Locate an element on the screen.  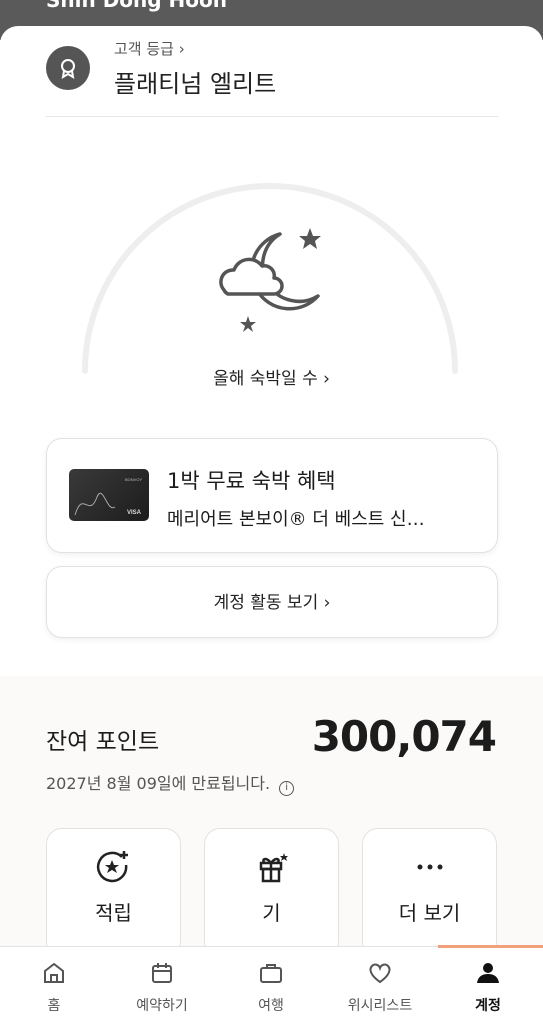
more-label: 더 보기 is located at coordinates (429, 913).